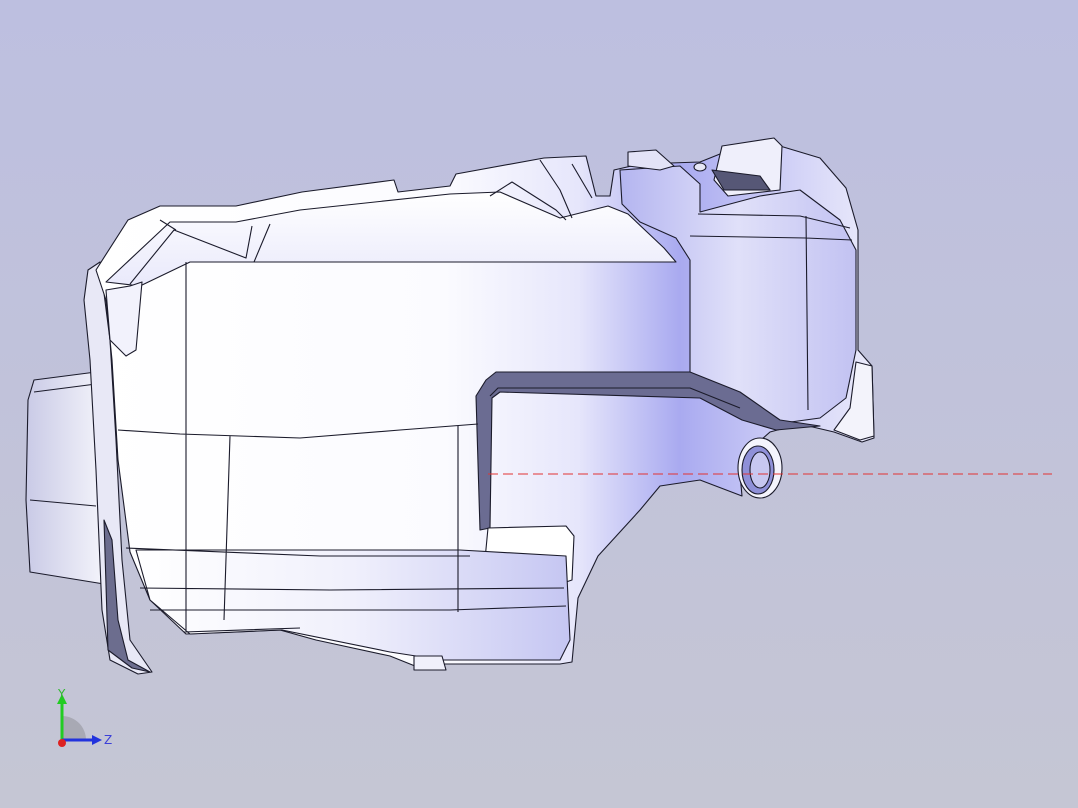 Image resolution: width=1078 pixels, height=808 pixels. Describe the element at coordinates (700, 167) in the screenshot. I see `top-hole` at that location.